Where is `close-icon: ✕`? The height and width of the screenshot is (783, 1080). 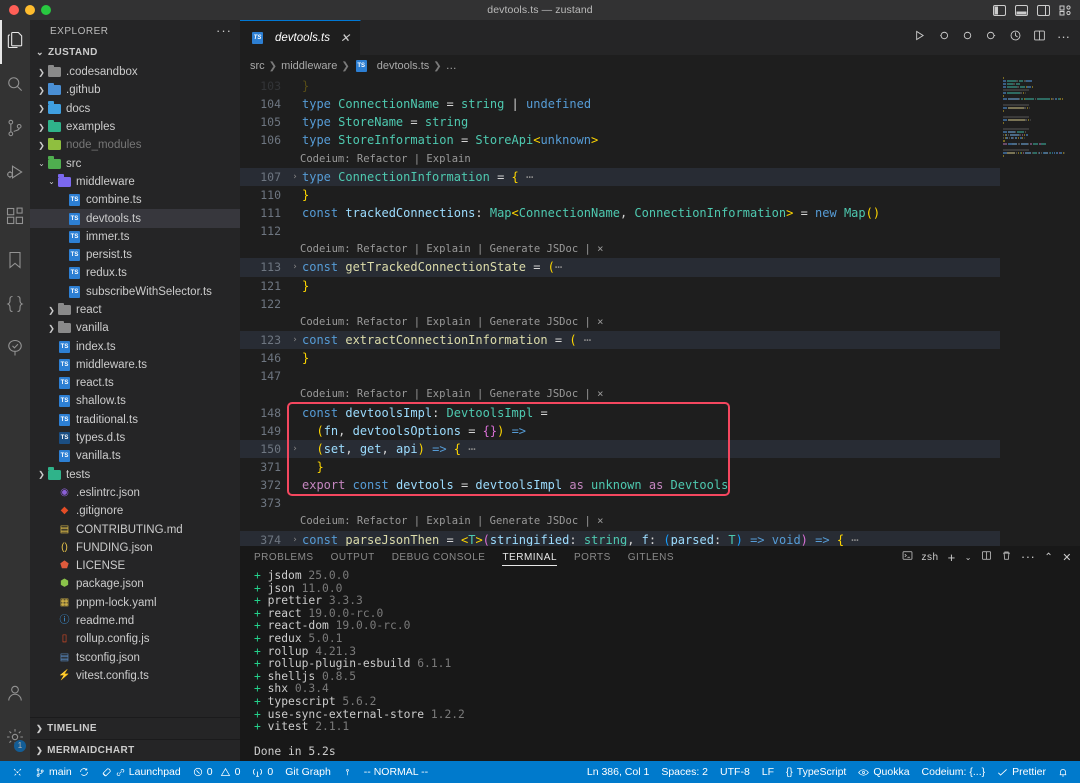 close-icon: ✕ is located at coordinates (345, 38).